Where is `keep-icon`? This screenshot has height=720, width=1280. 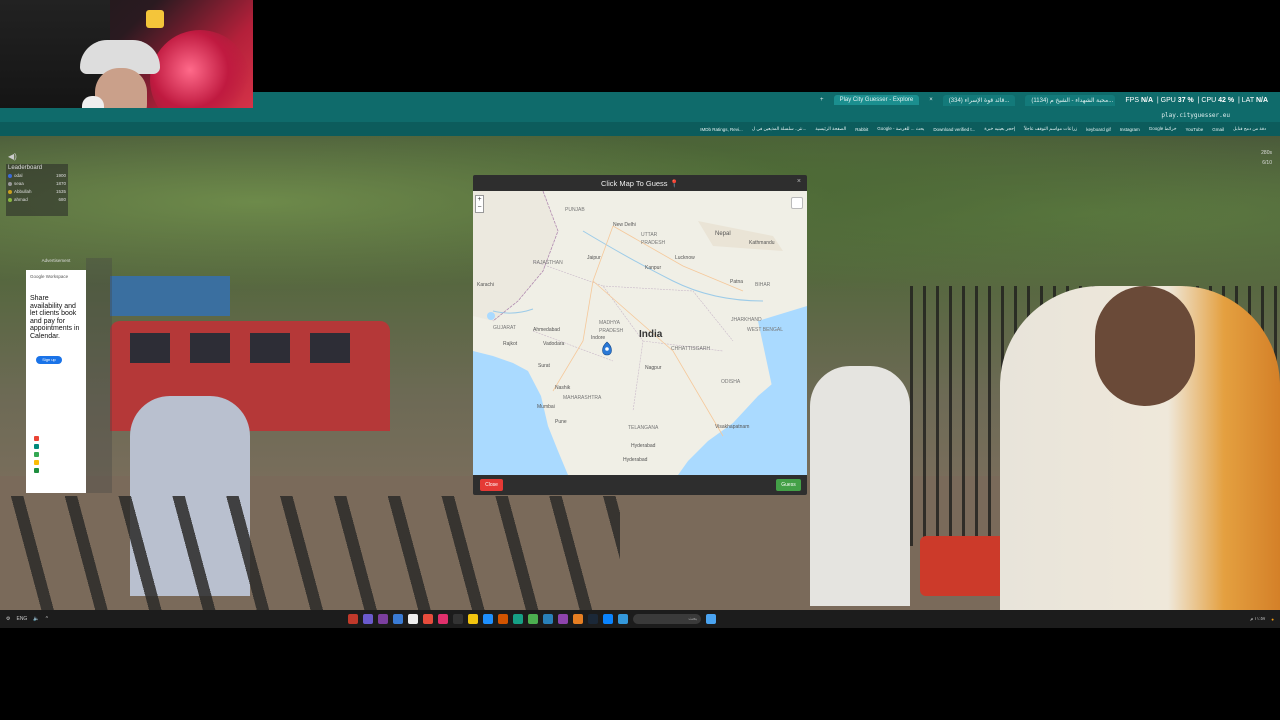 keep-icon is located at coordinates (36, 462).